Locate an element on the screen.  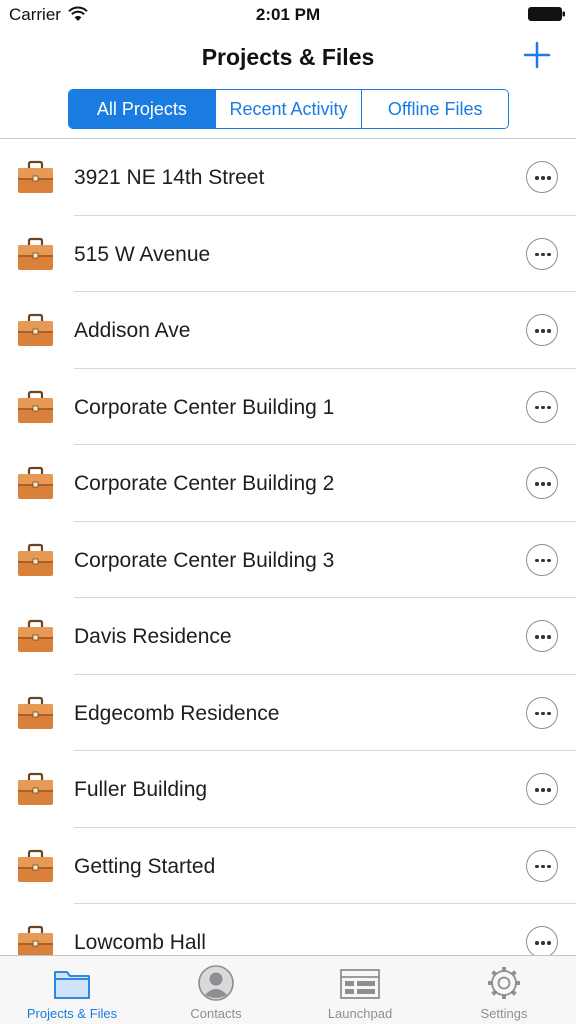
project-row: Getting Started is located at coordinates (288, 866).